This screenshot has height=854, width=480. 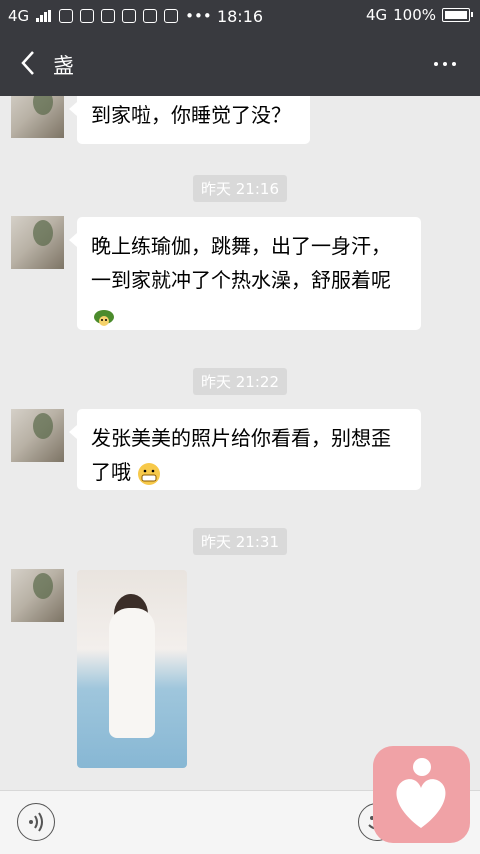 I want to click on message-bubble: 发张美美的照片给你看看，别想歪 了哦, so click(x=245, y=449).